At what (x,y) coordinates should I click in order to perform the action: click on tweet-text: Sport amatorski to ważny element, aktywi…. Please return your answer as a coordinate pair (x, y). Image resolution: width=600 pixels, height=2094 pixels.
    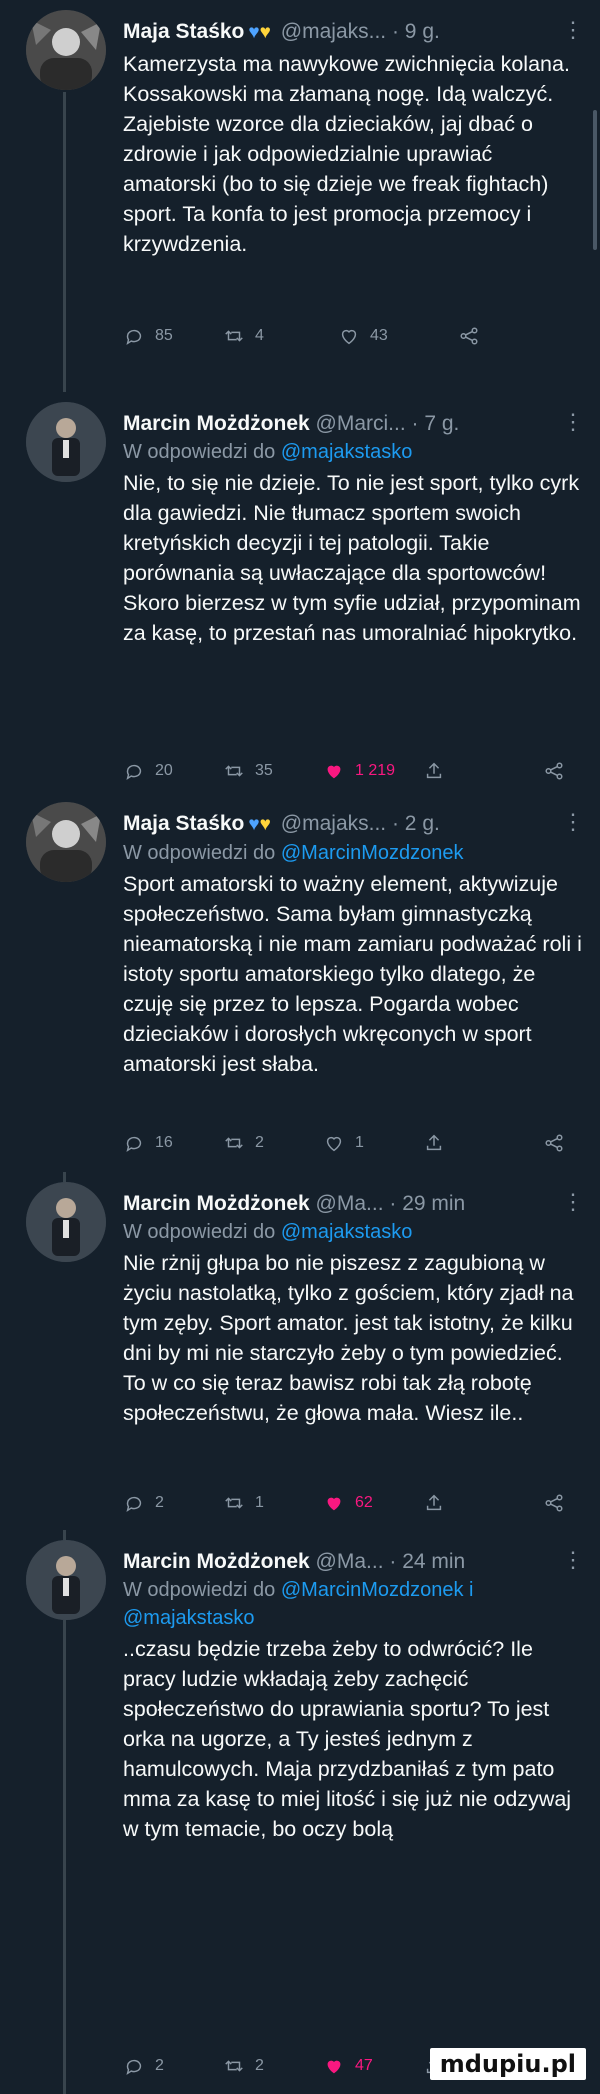
    Looking at the image, I should click on (352, 974).